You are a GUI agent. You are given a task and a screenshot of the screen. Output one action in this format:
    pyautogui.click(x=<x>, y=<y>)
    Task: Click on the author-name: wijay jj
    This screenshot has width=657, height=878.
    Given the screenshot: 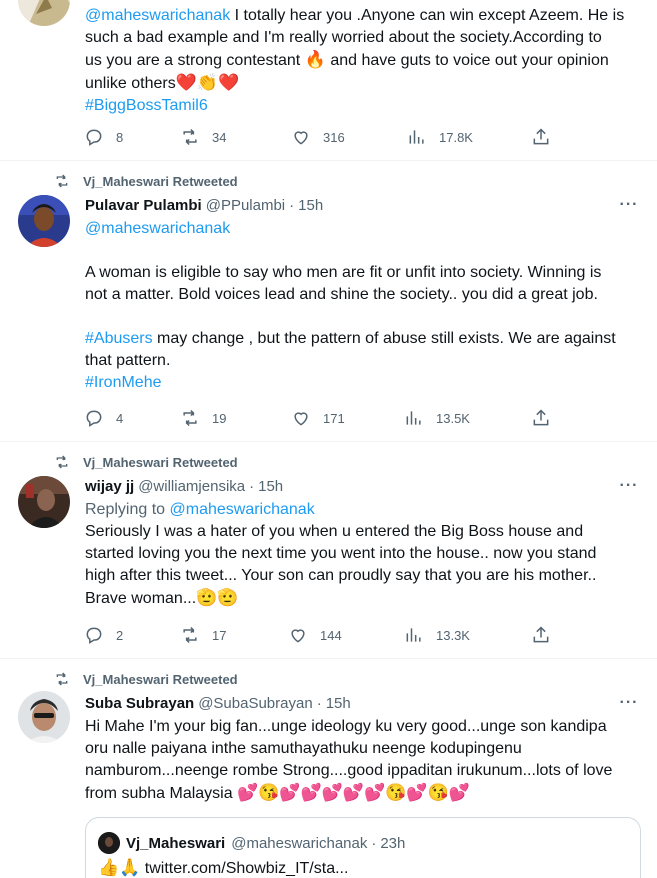 What is the action you would take?
    pyautogui.click(x=109, y=486)
    